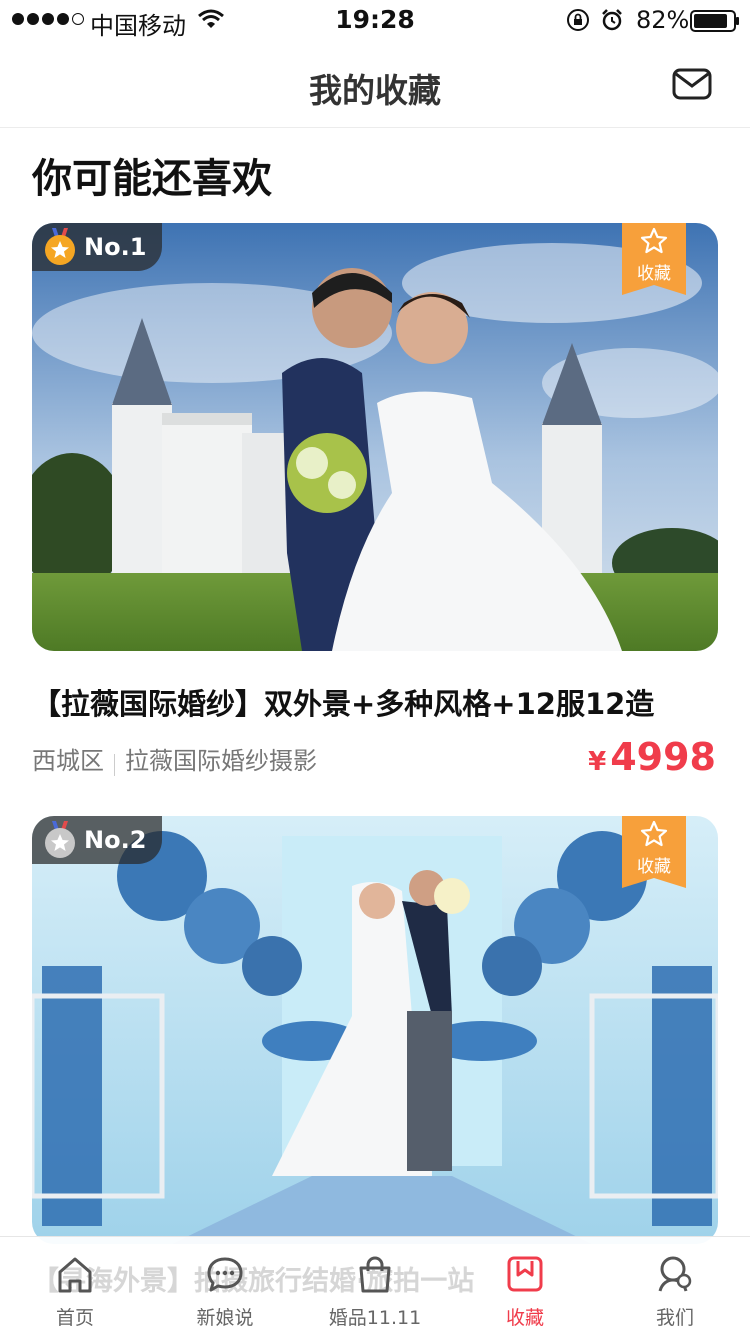 Image resolution: width=750 pixels, height=1334 pixels. I want to click on tab-label: 首页, so click(74, 1318).